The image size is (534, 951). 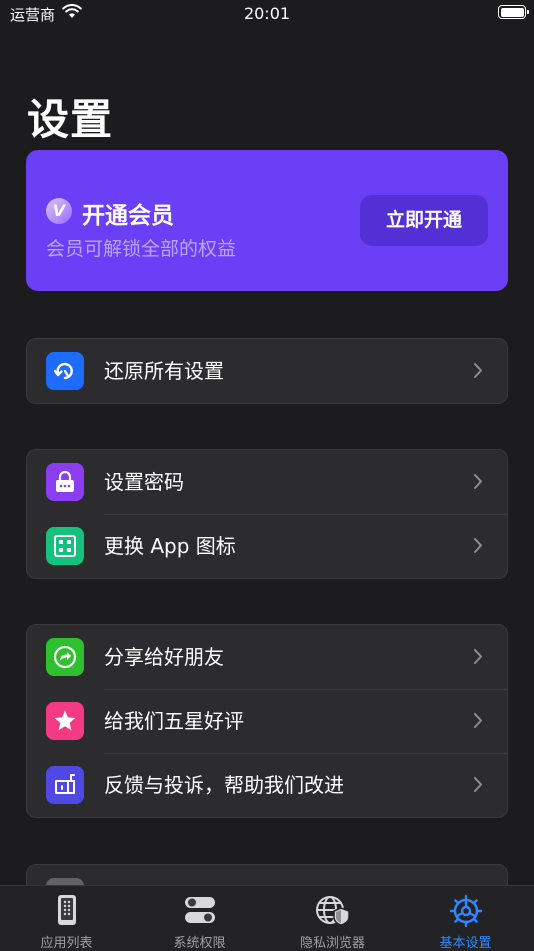 I want to click on clock: 20:01, so click(x=267, y=13).